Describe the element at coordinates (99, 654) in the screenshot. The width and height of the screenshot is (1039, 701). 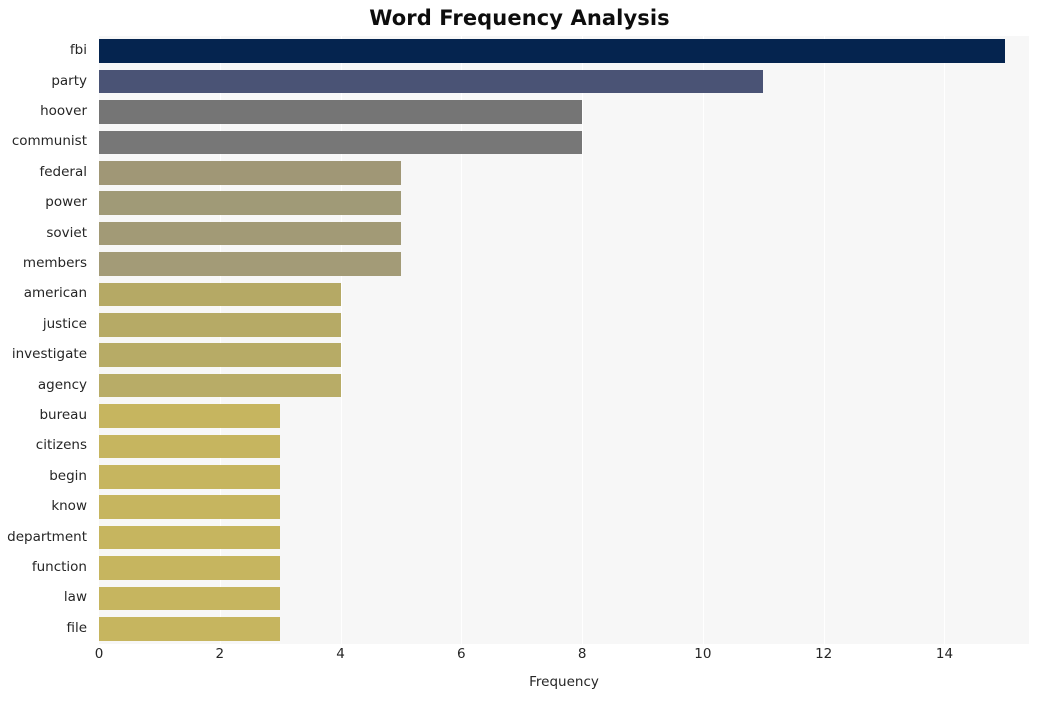
I see `x-tick-label-0: 0` at that location.